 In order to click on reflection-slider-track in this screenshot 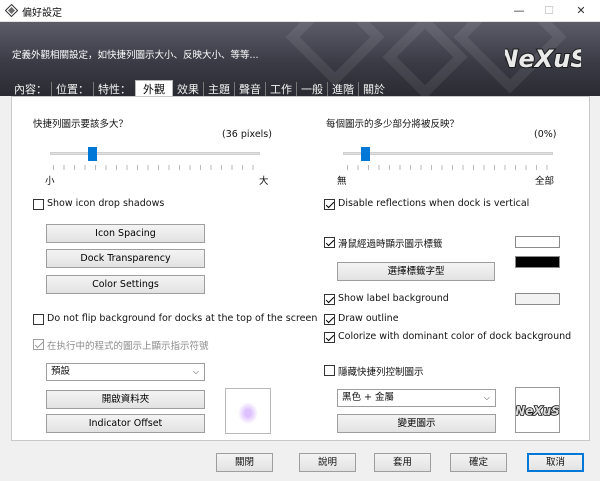, I will do `click(448, 153)`.